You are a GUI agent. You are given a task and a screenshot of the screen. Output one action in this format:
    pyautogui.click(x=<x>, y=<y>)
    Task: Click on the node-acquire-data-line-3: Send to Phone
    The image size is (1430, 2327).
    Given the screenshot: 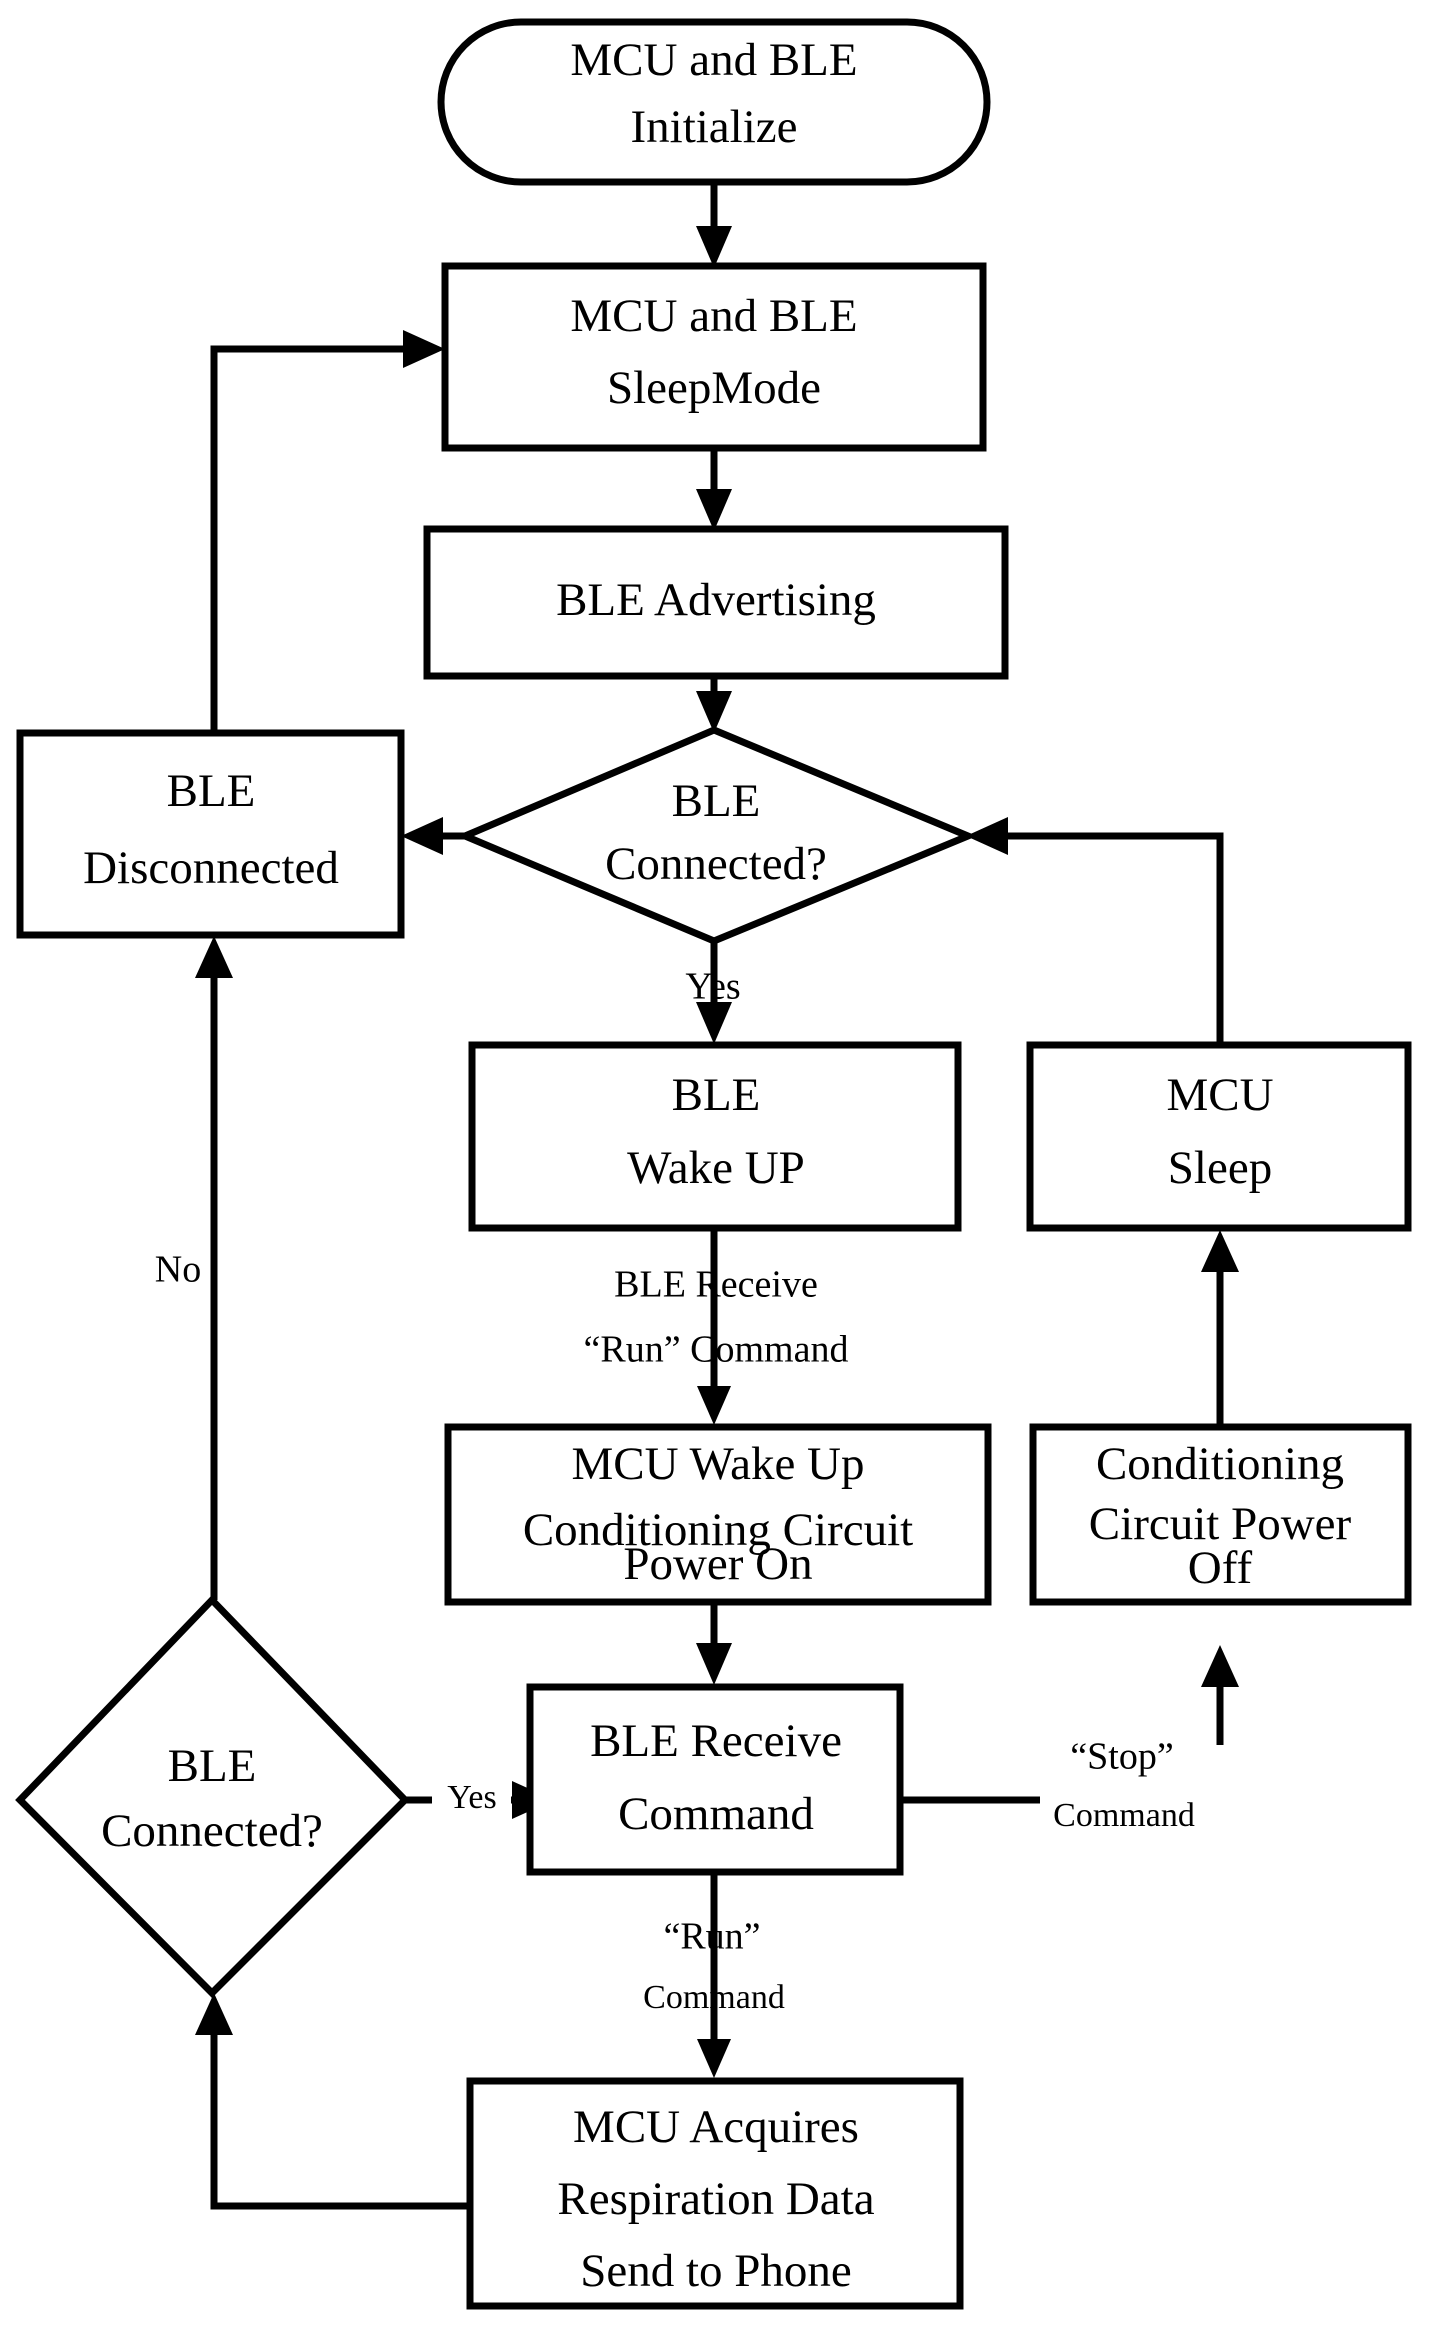 What is the action you would take?
    pyautogui.click(x=716, y=2271)
    